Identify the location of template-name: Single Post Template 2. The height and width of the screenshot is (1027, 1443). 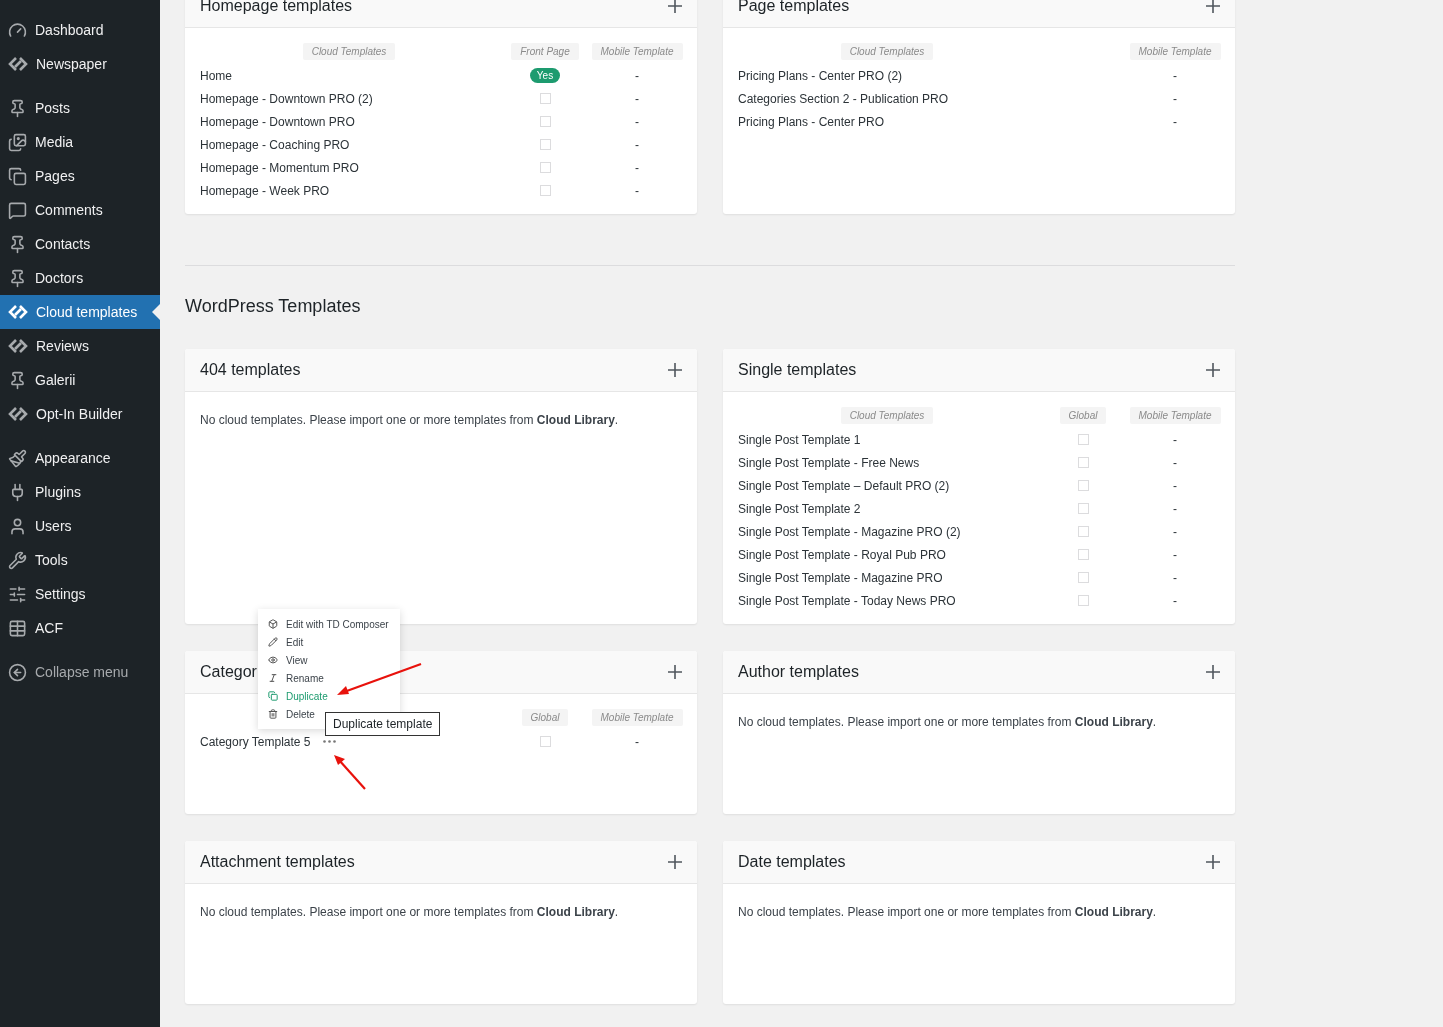
(799, 508).